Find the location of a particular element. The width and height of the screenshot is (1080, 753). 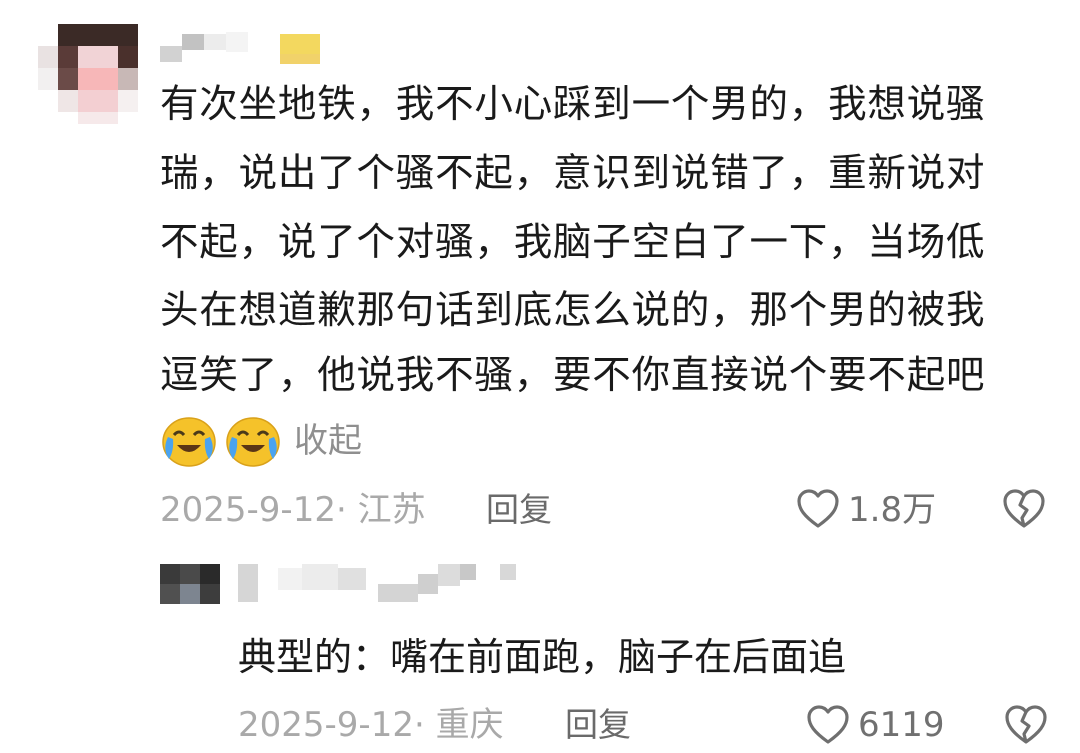

avatar is located at coordinates (88, 74).